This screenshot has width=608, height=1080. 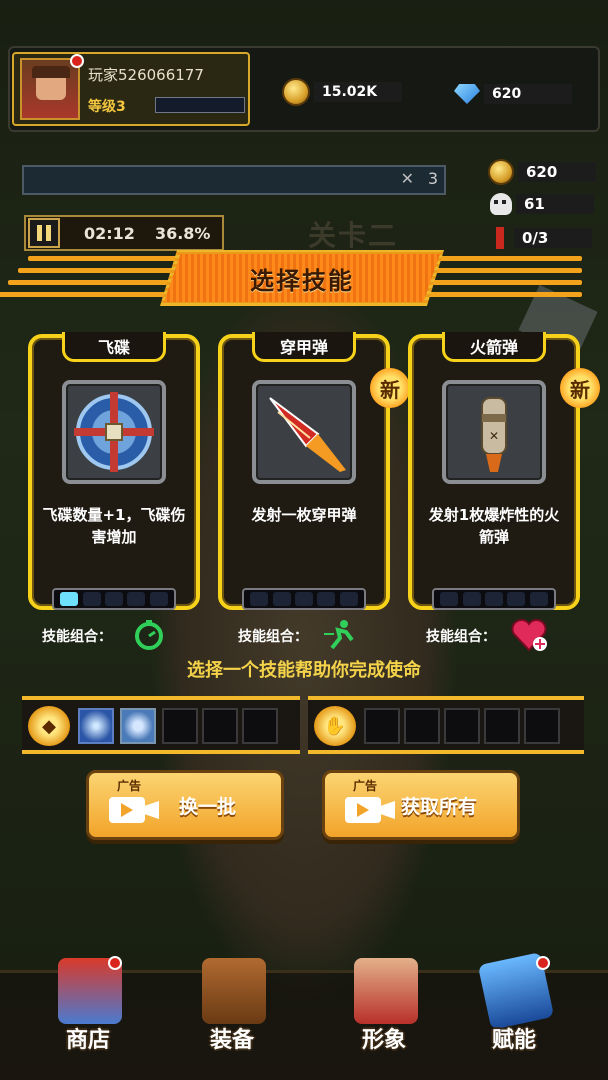 I want to click on timer-panel: 02:12 36.8%, so click(x=124, y=233).